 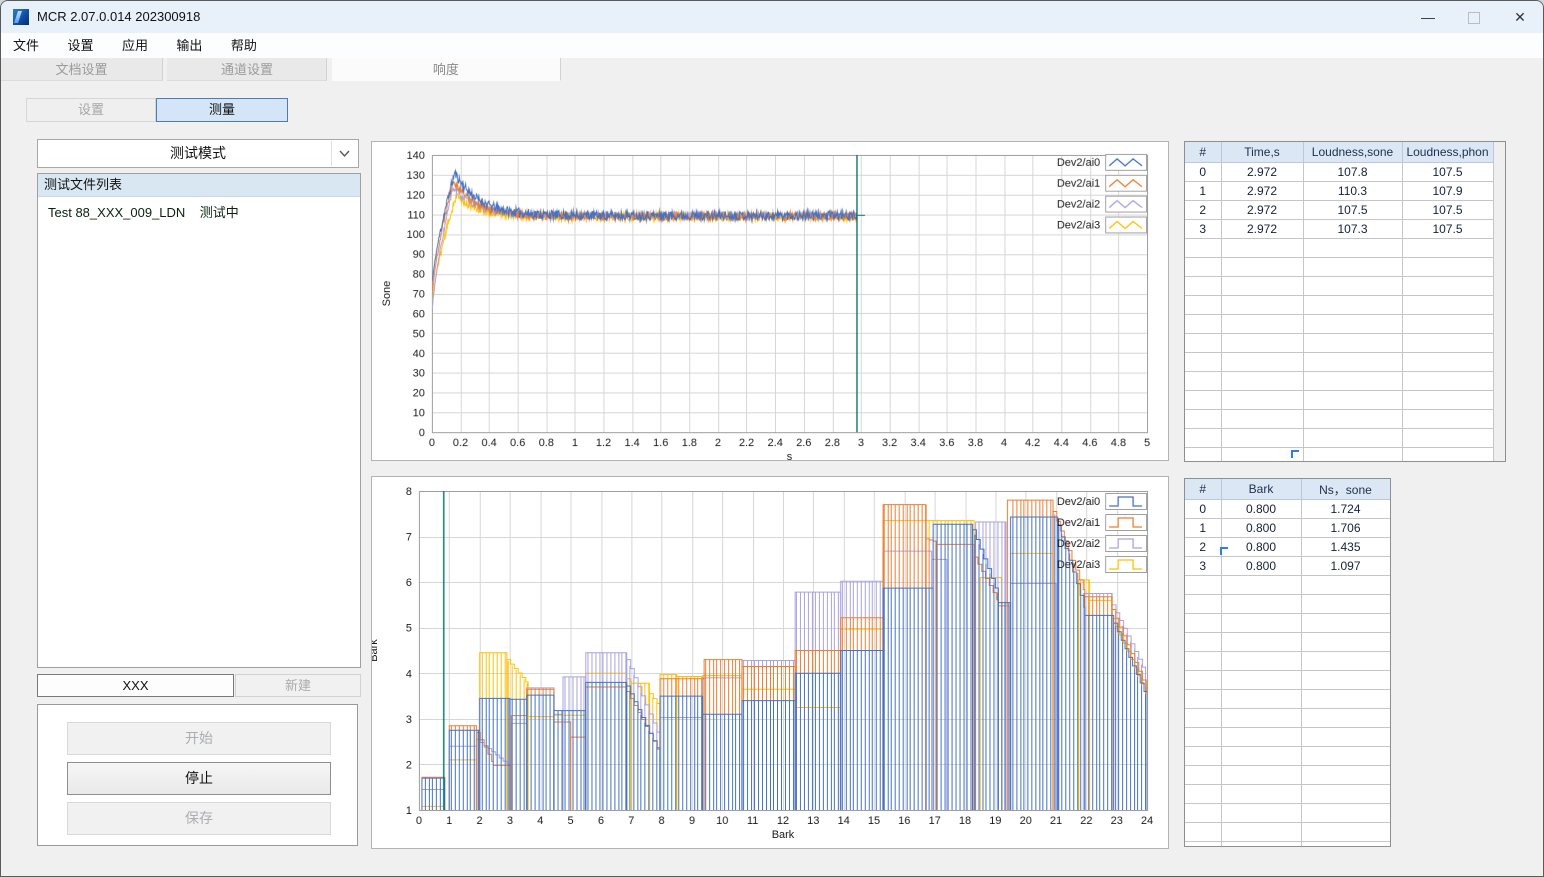 I want to click on table-cell: 1.724, so click(x=1345, y=509).